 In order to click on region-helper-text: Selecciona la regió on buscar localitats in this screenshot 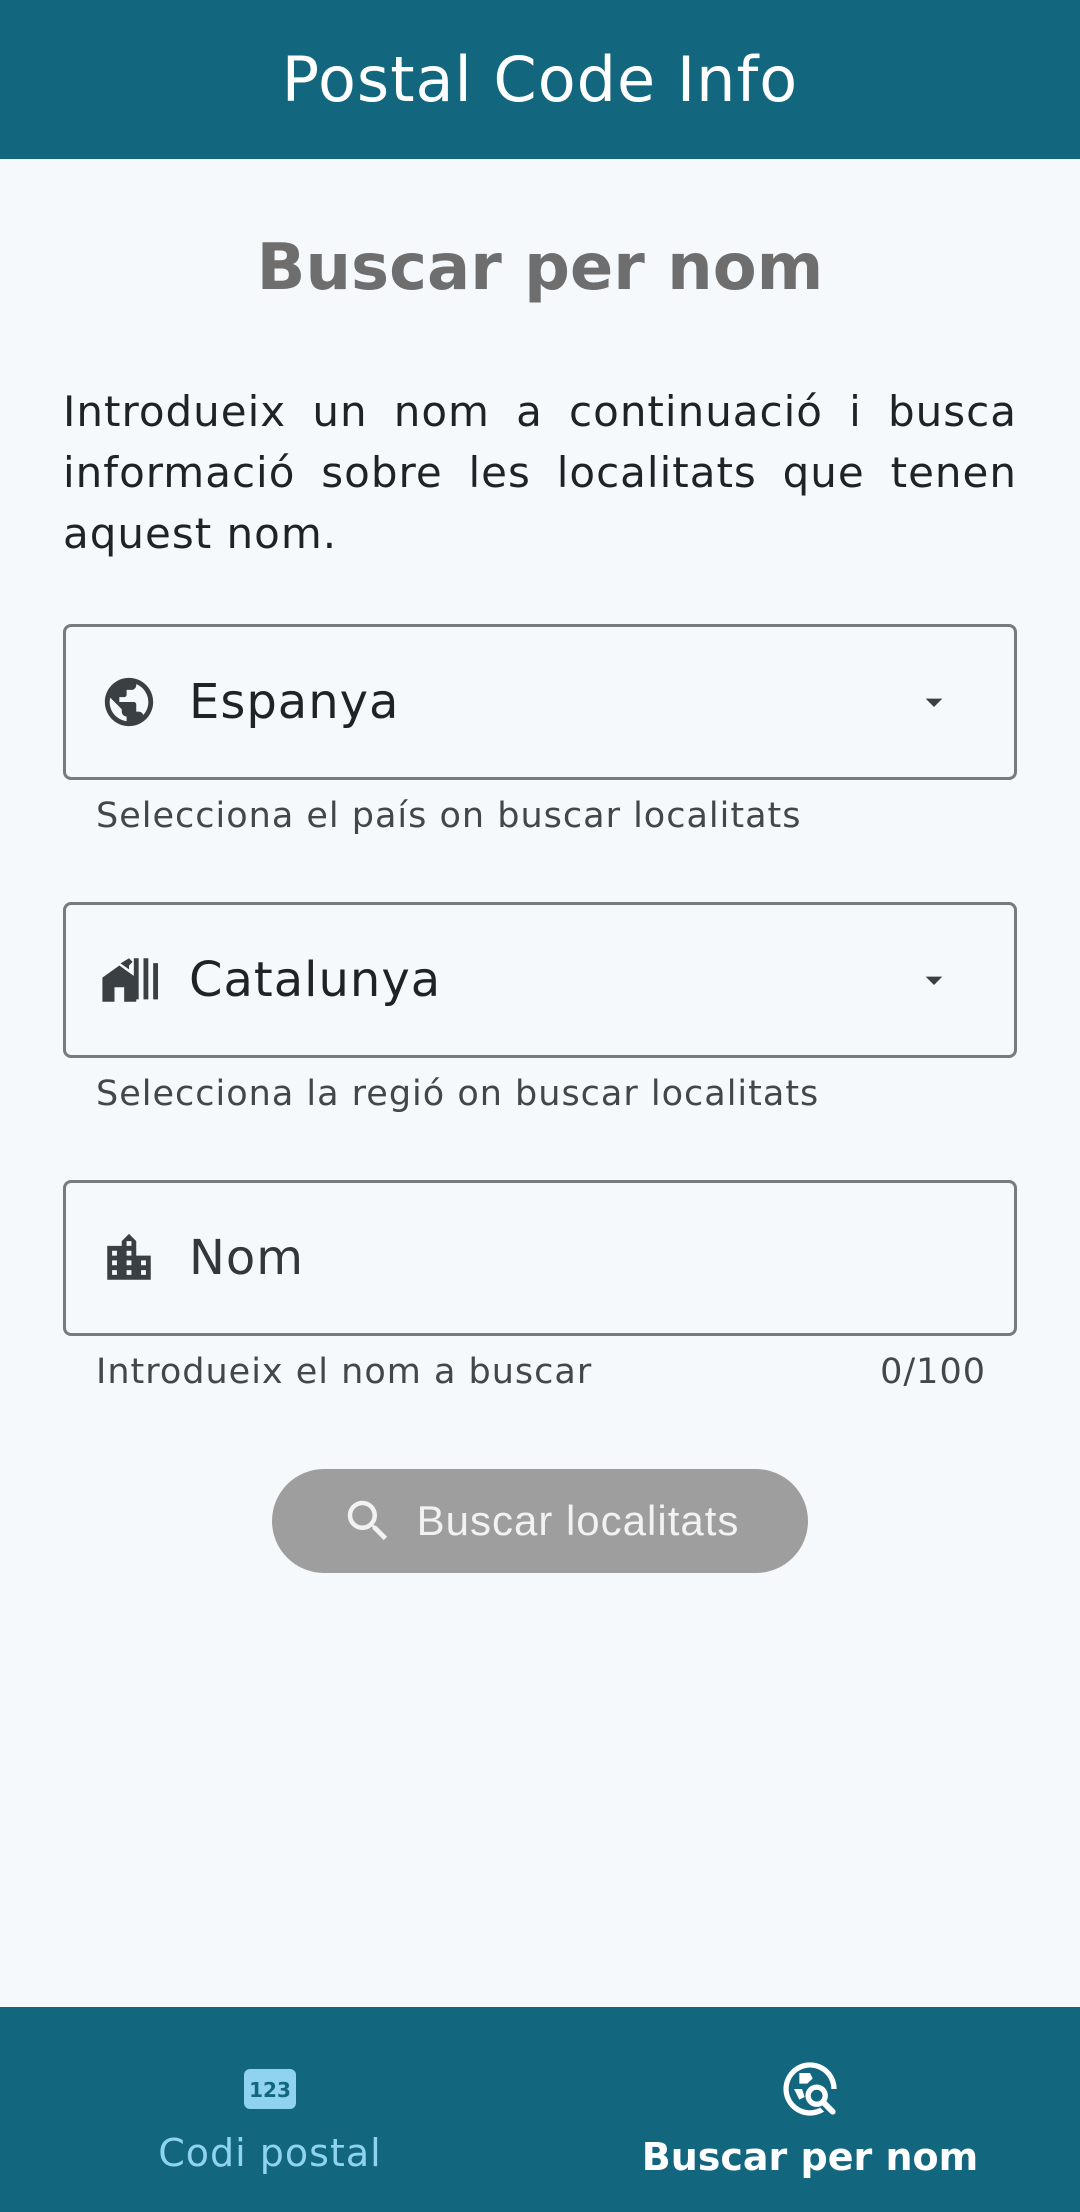, I will do `click(458, 1094)`.